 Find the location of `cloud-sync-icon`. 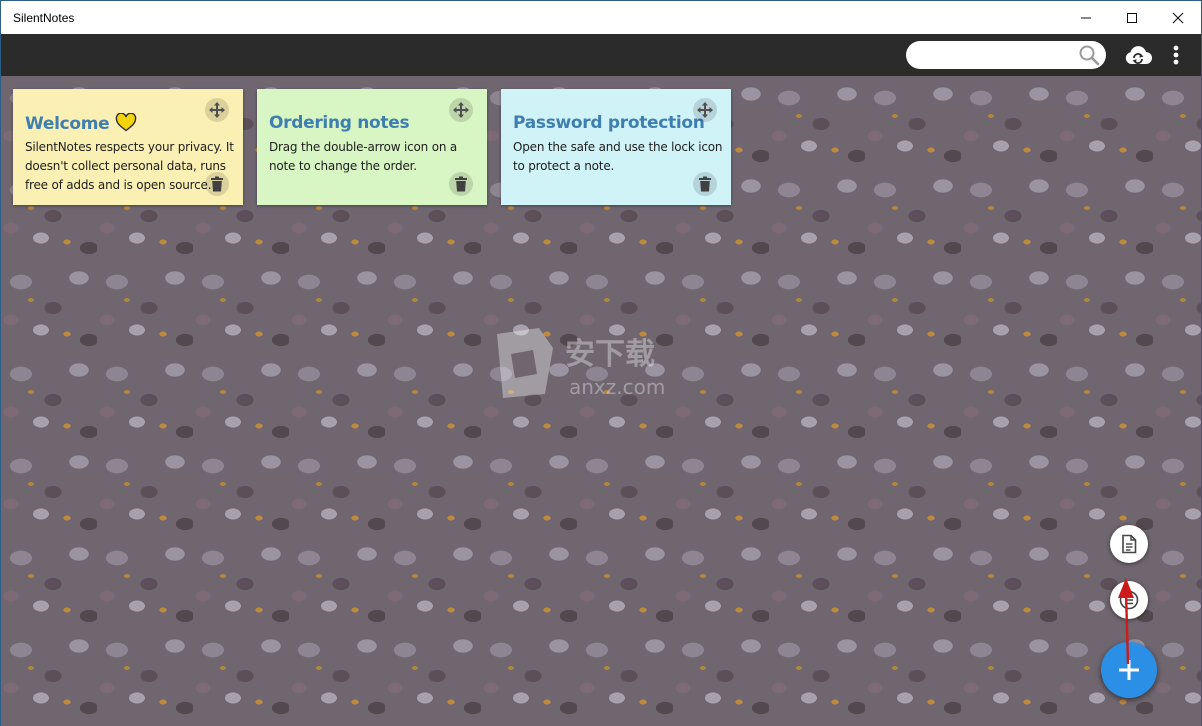

cloud-sync-icon is located at coordinates (1138, 55).